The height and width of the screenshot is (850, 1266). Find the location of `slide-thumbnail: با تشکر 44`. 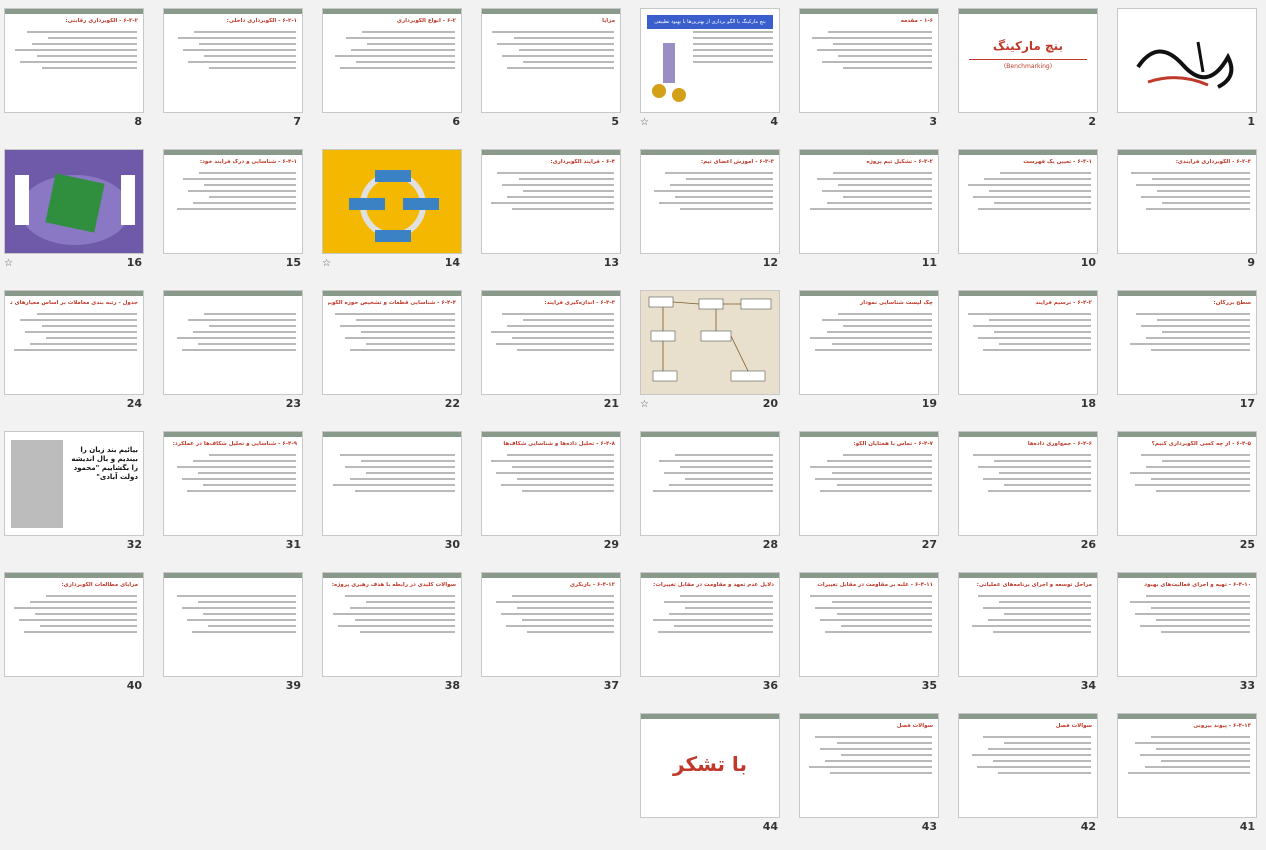

slide-thumbnail: با تشکر 44 is located at coordinates (711, 773).